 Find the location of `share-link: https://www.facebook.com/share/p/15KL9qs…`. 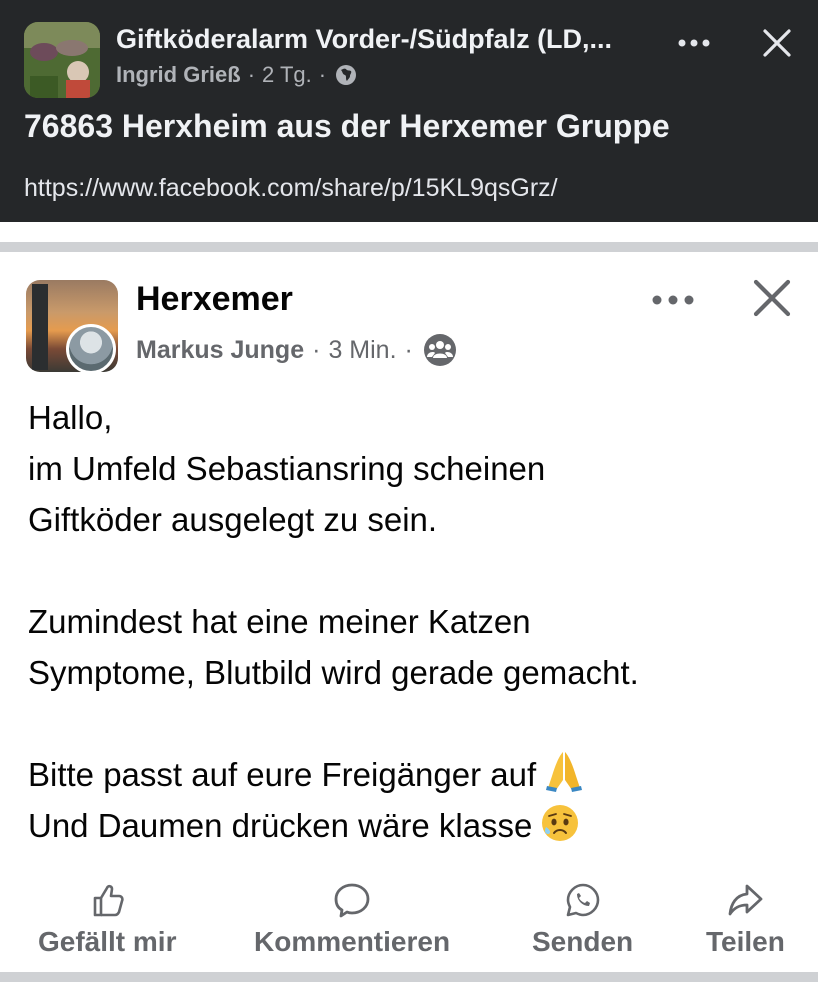

share-link: https://www.facebook.com/share/p/15KL9qs… is located at coordinates (291, 188).